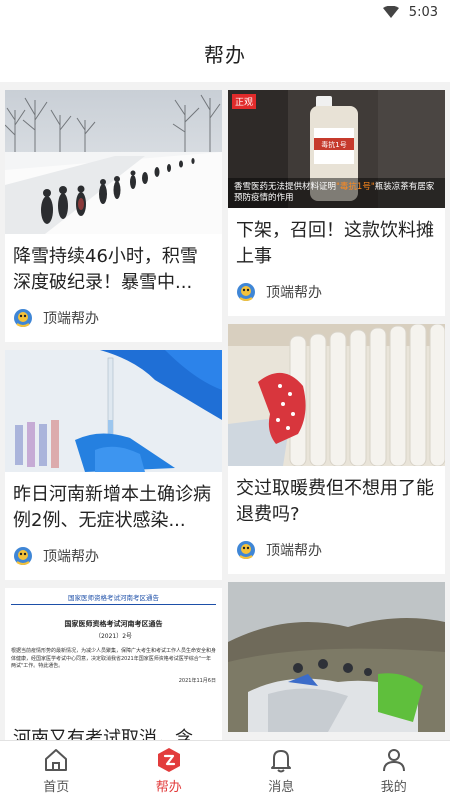 The image size is (450, 800). I want to click on tab-home-label: 首页, so click(56, 787).